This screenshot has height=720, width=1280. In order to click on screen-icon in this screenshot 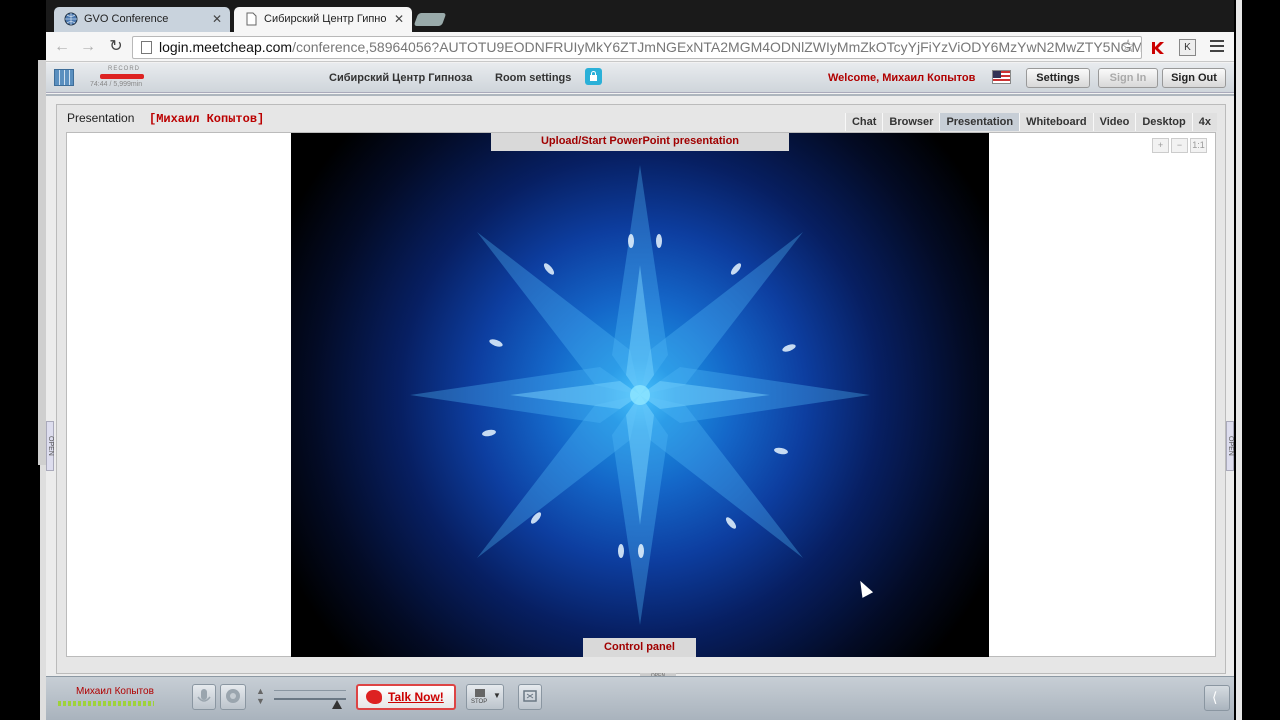, I will do `click(530, 696)`.